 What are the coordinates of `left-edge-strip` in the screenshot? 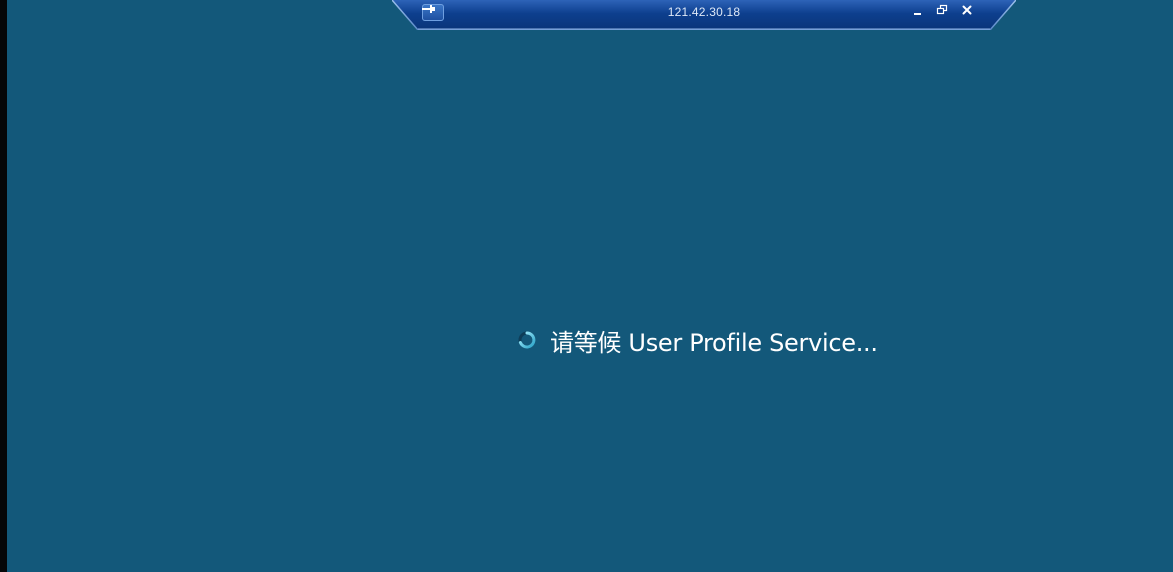 It's located at (3, 286).